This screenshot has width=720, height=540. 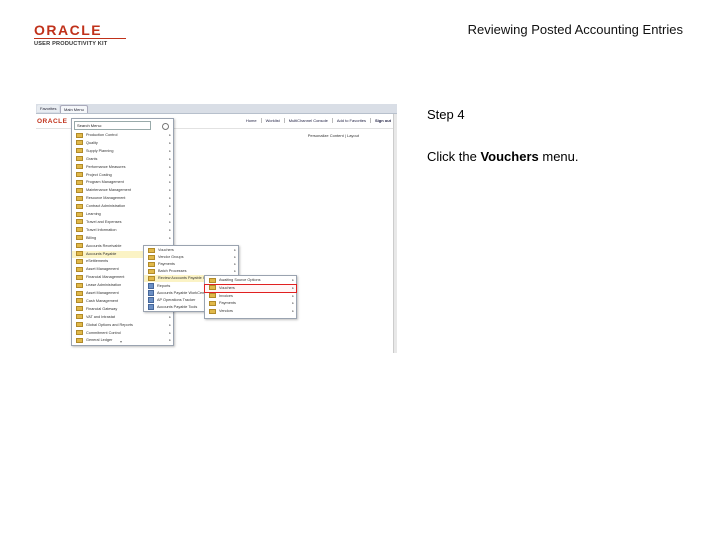 What do you see at coordinates (122, 143) in the screenshot?
I see `main-menu-item: Quality ▸` at bounding box center [122, 143].